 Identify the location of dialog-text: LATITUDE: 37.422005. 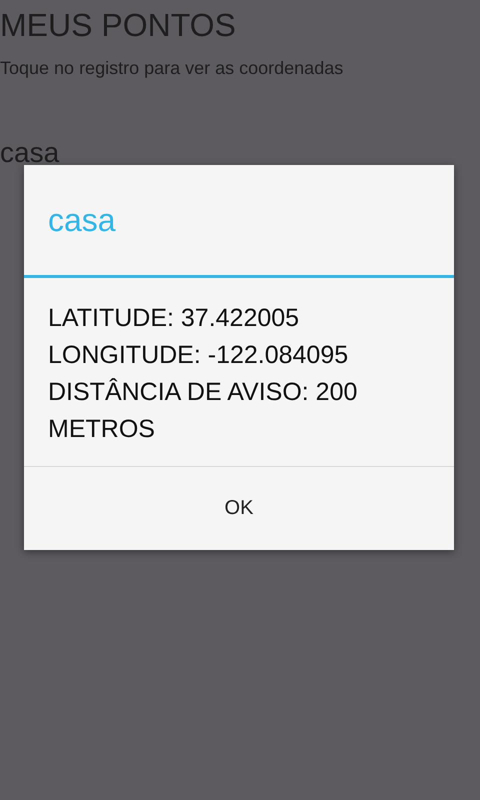
(174, 318).